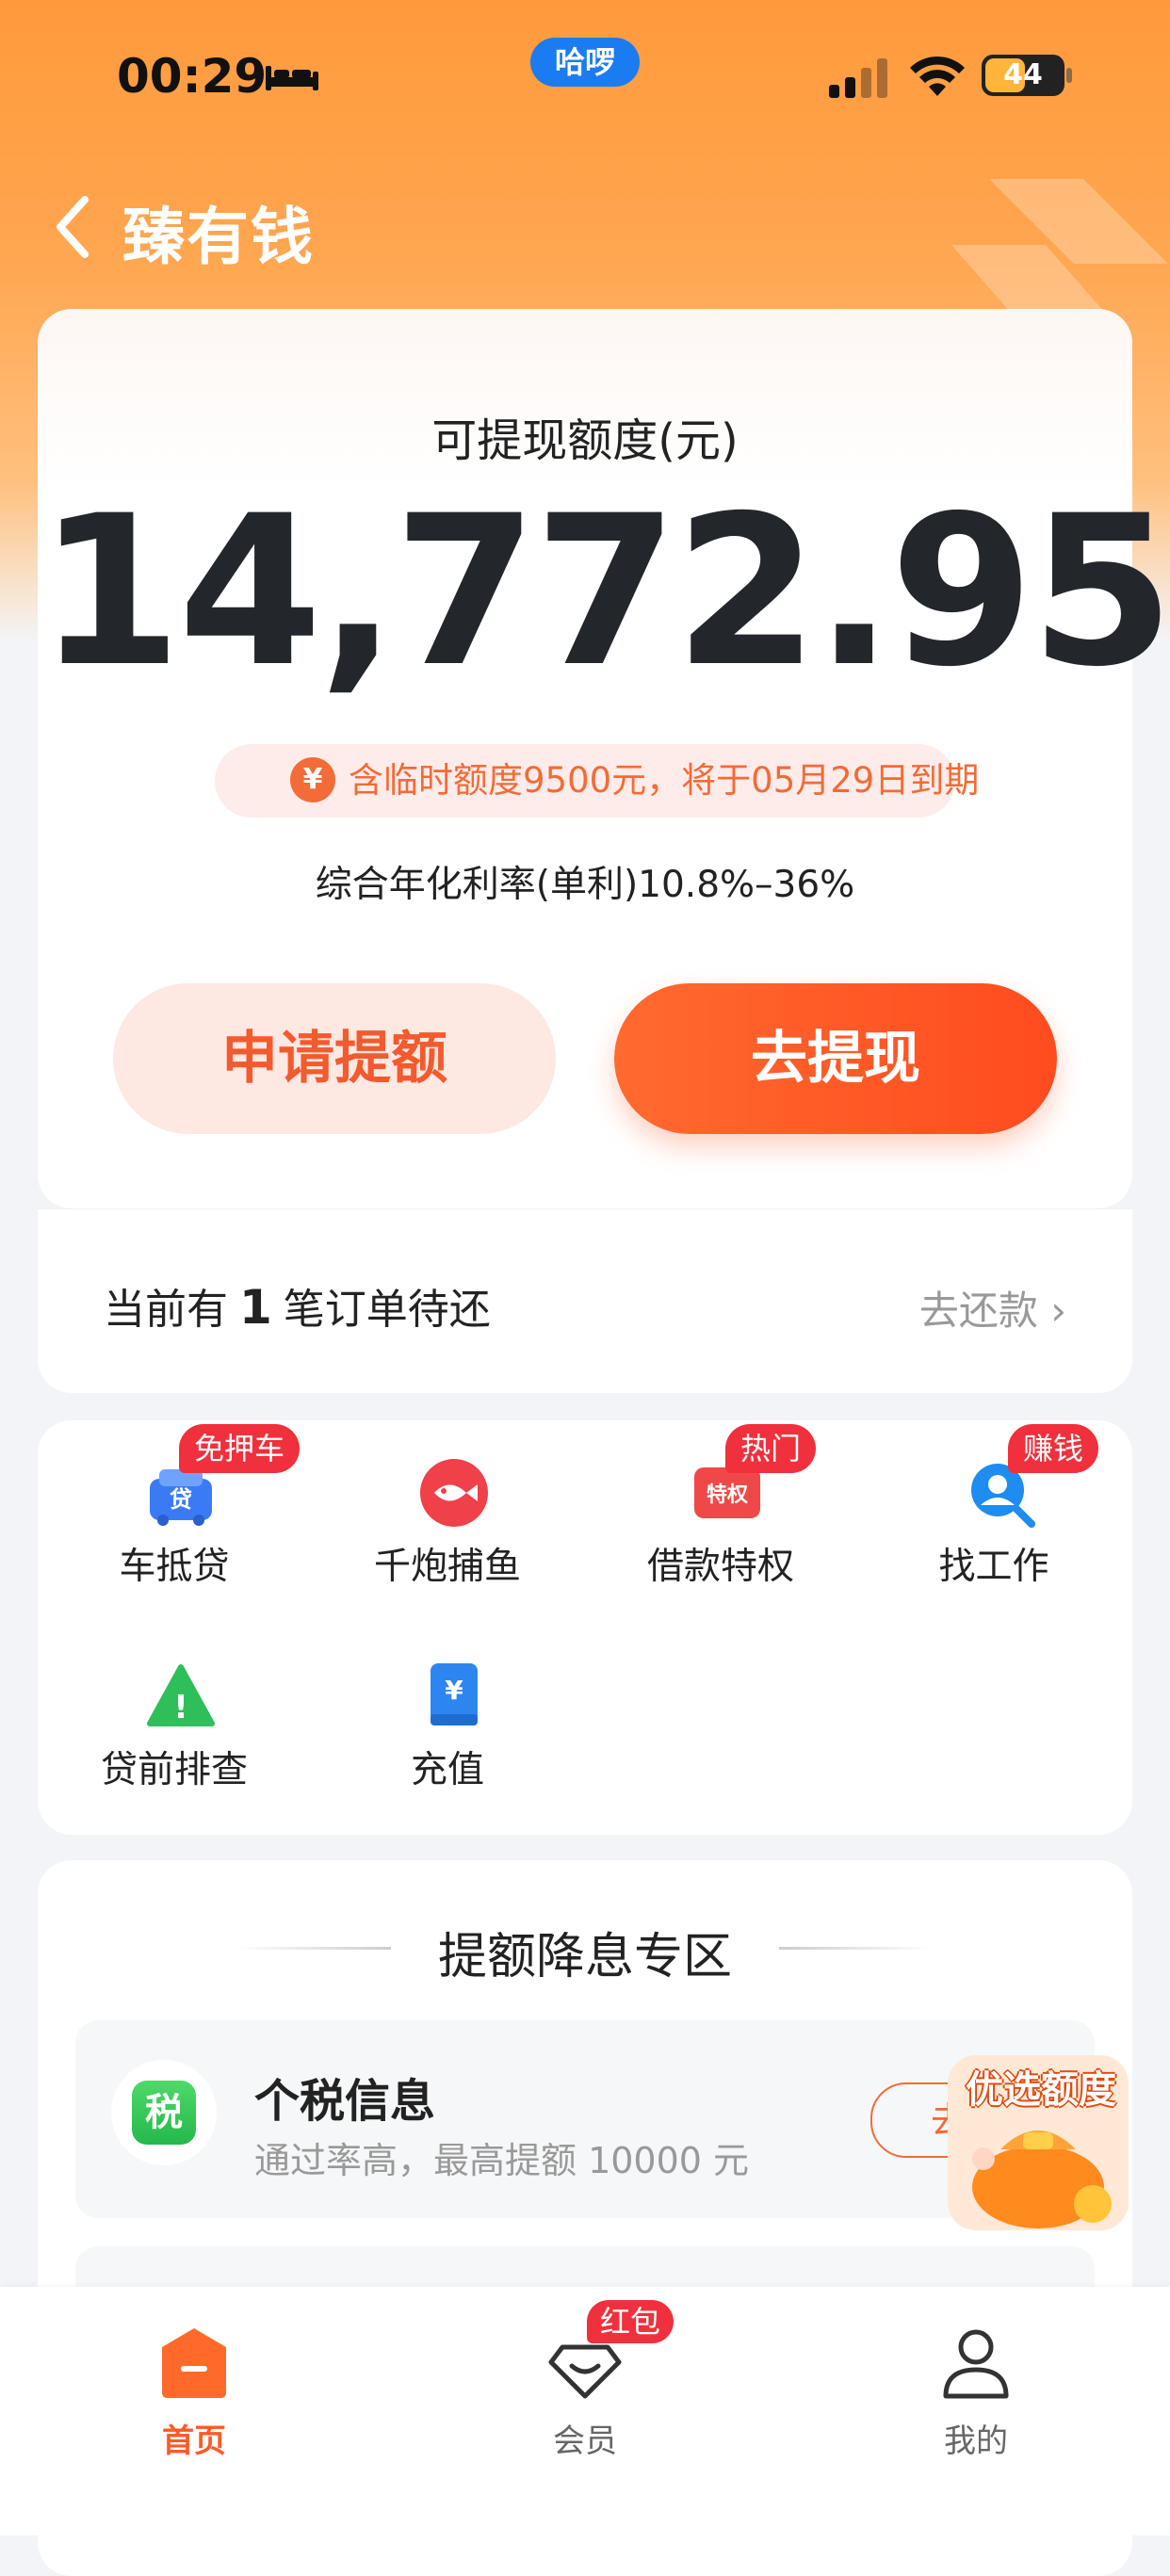  Describe the element at coordinates (255, 1307) in the screenshot. I see `pending-order-count: 1` at that location.